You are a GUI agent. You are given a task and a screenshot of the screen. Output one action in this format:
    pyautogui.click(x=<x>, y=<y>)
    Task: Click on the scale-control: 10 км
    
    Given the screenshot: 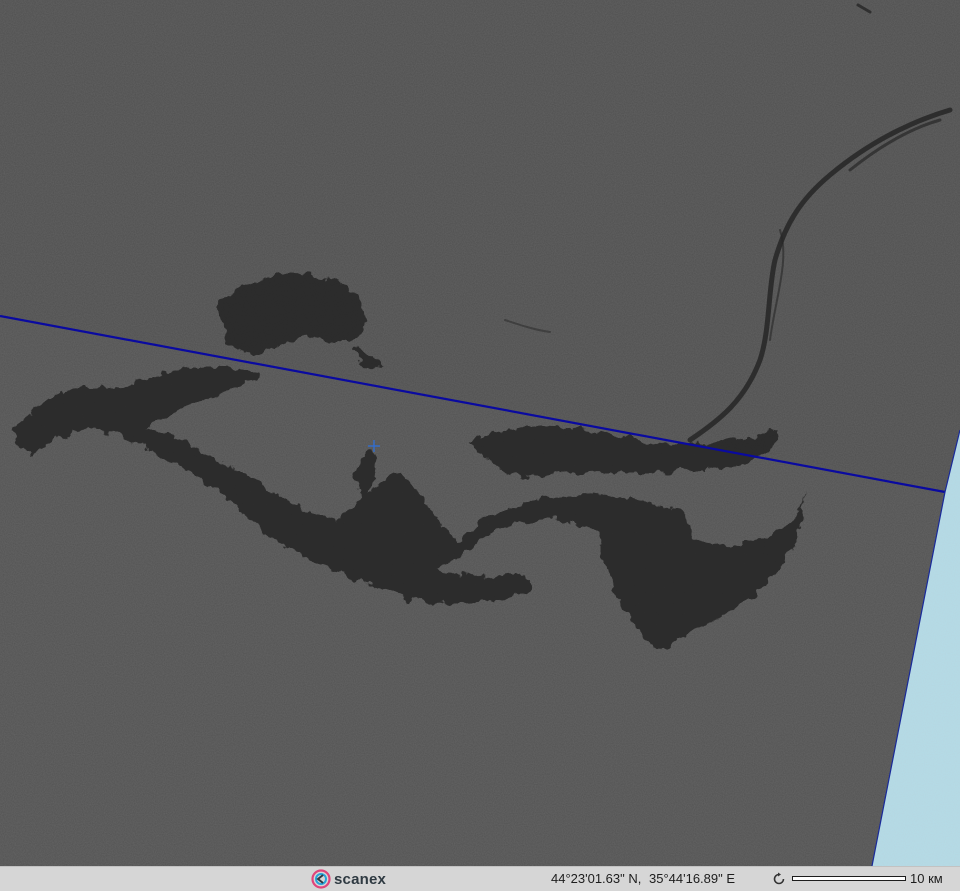 What is the action you would take?
    pyautogui.click(x=872, y=879)
    